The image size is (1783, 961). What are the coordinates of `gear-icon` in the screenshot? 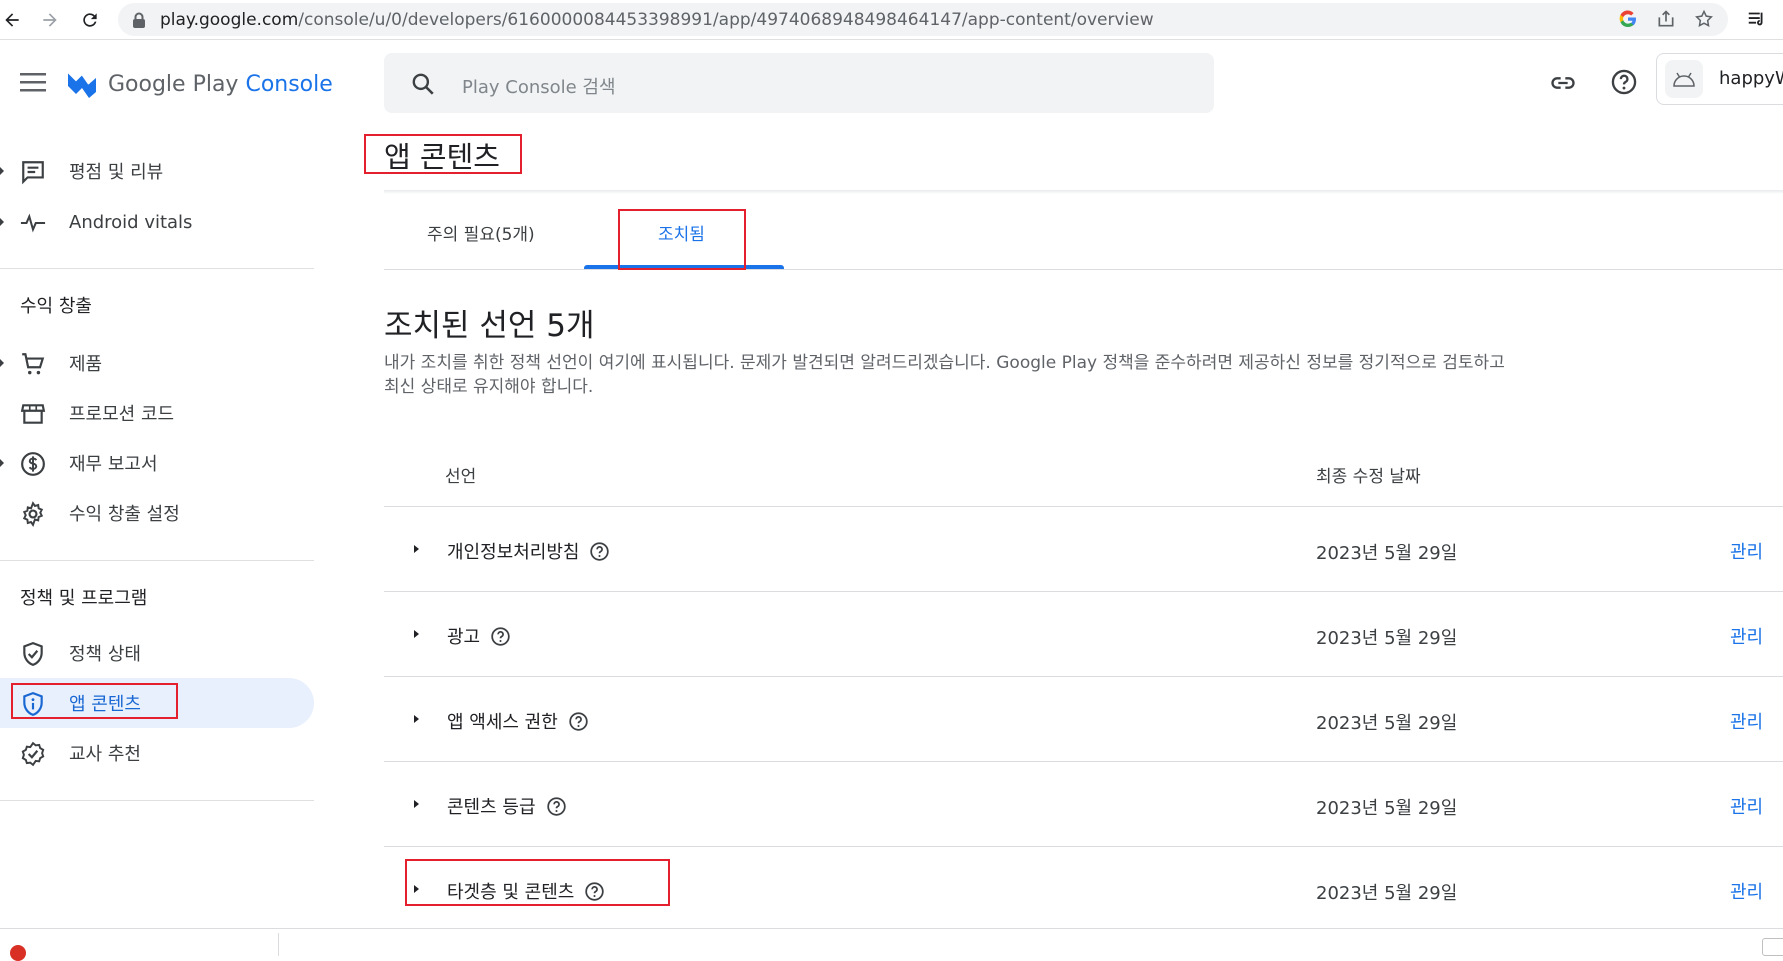 It's located at (33, 514).